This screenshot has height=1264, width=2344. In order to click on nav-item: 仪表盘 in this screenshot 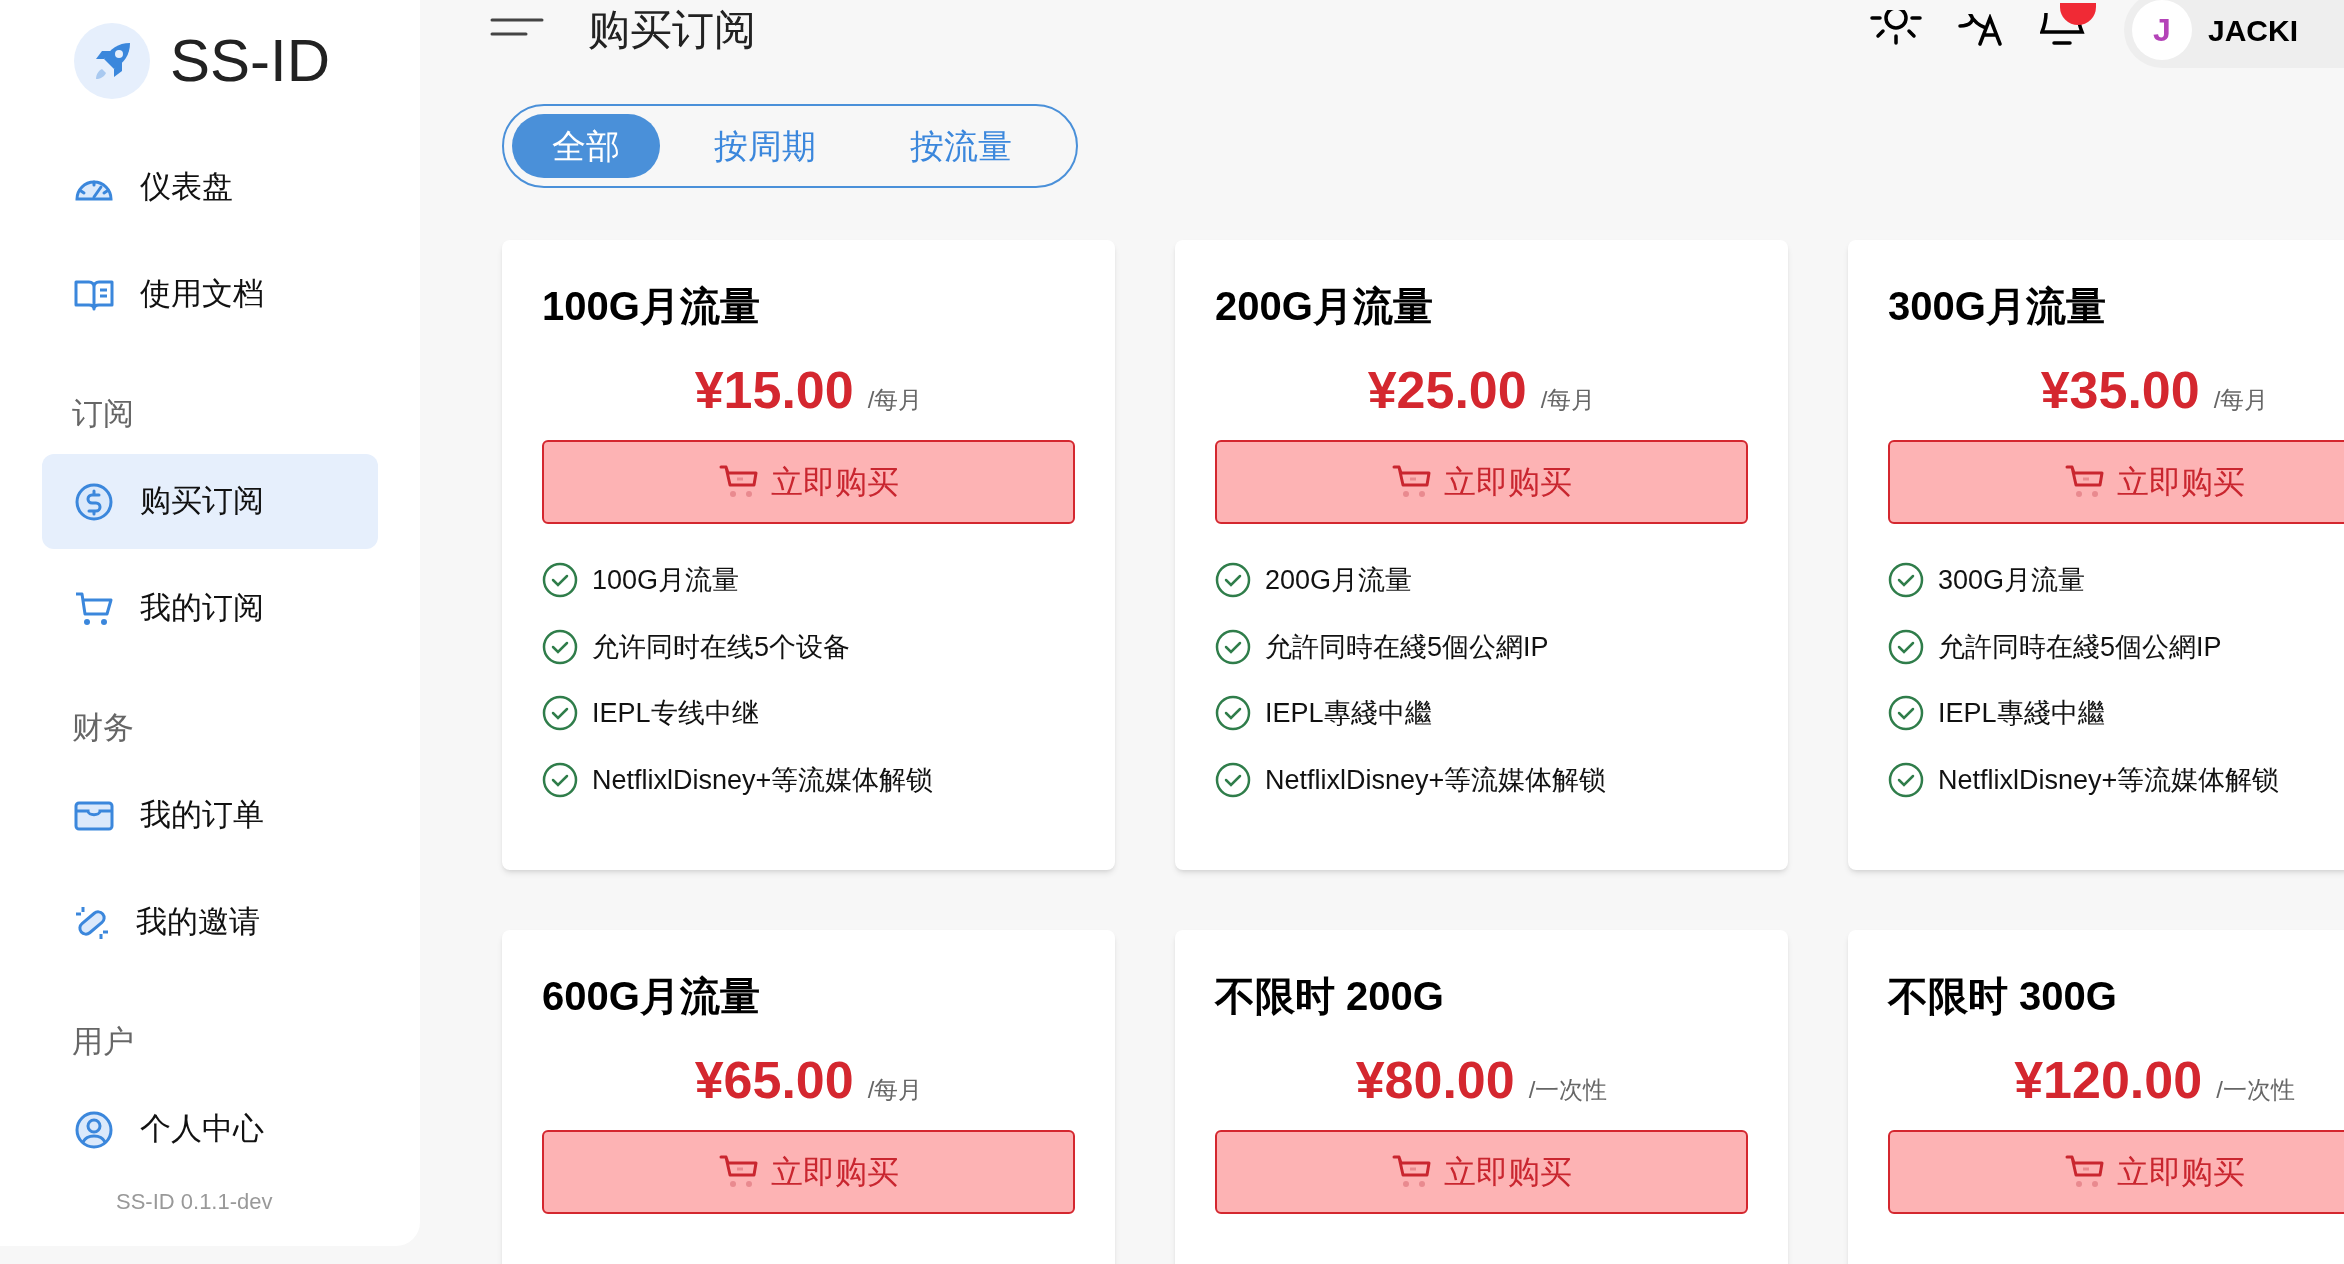, I will do `click(210, 187)`.